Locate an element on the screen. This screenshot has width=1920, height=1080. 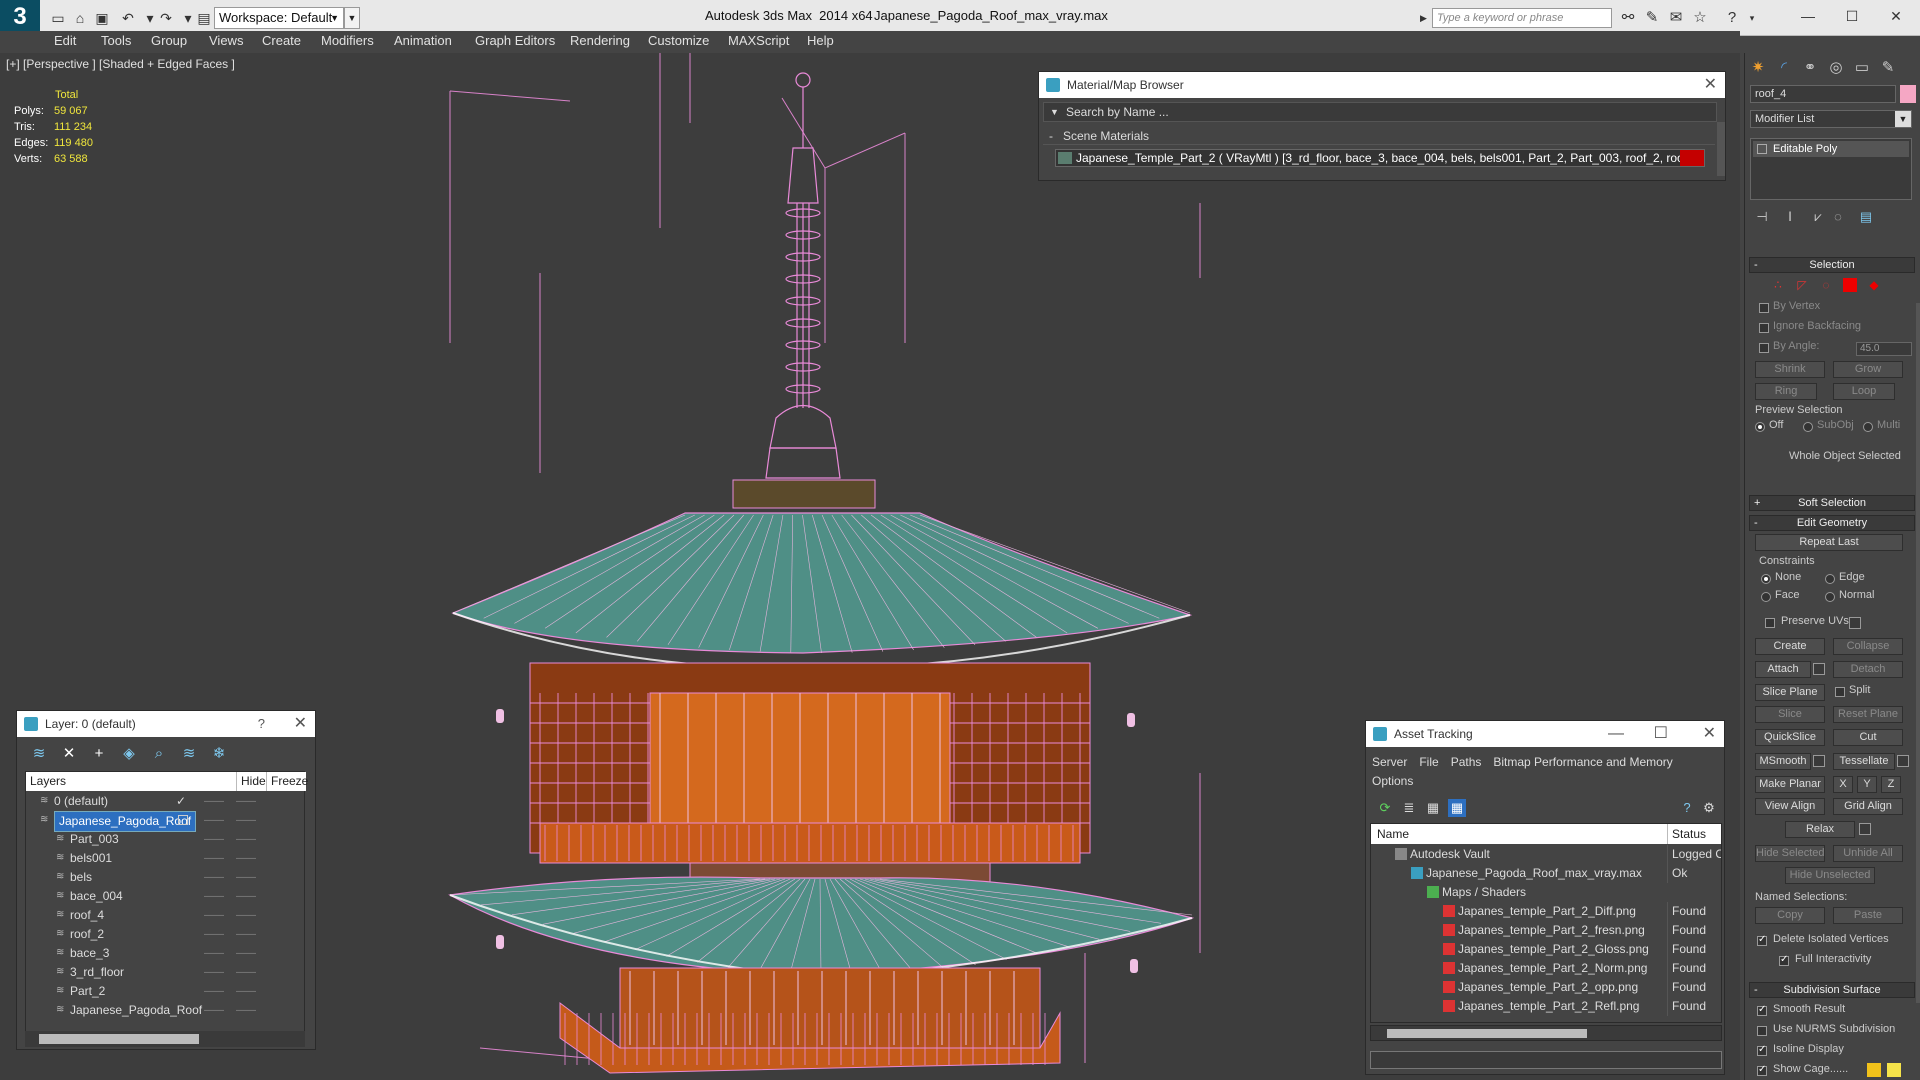
layer-row: ≋ roof_2 —— —— is located at coordinates (166, 934).